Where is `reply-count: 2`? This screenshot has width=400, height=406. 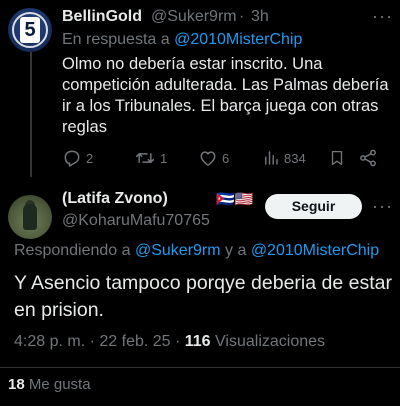 reply-count: 2 is located at coordinates (90, 158).